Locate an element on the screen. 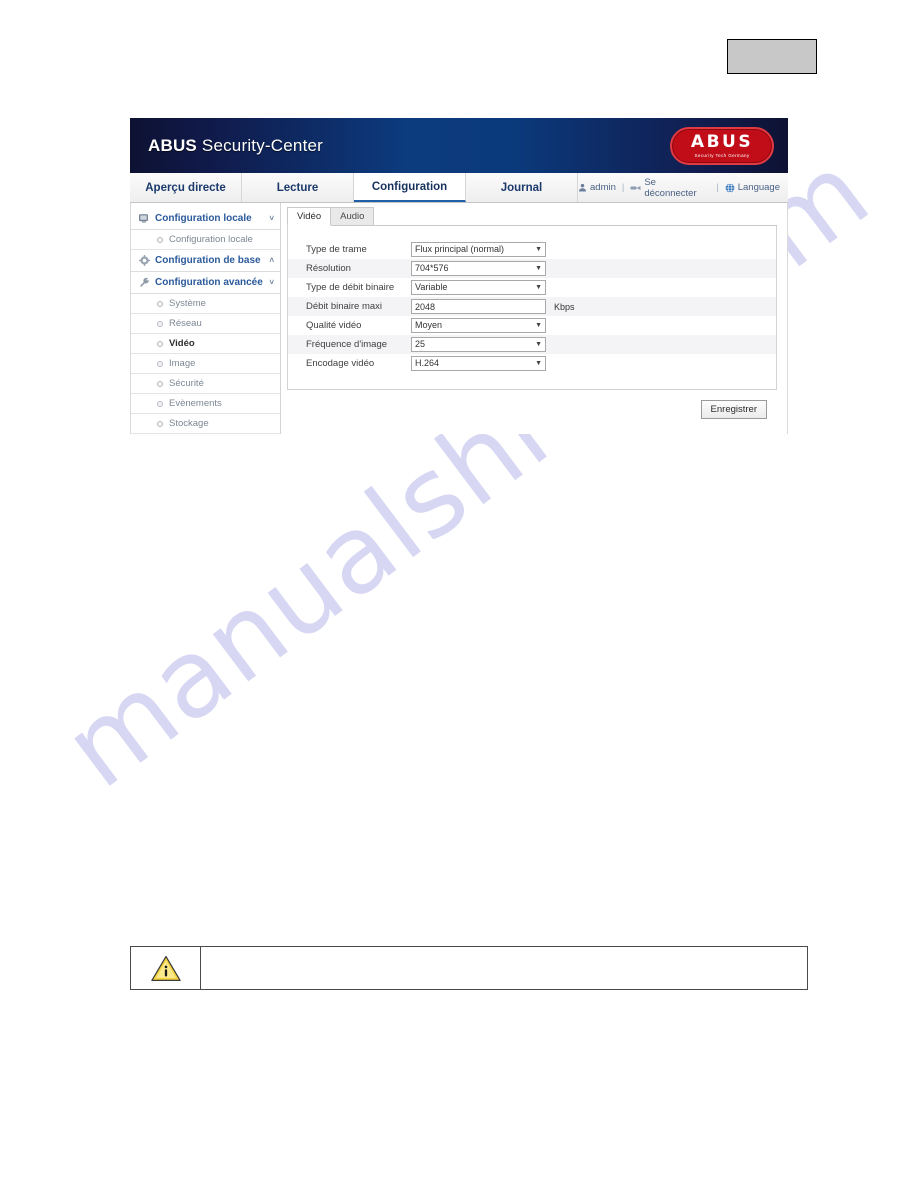 This screenshot has height=1188, width=918. nav-tab-configuration: Configuration is located at coordinates (410, 187).